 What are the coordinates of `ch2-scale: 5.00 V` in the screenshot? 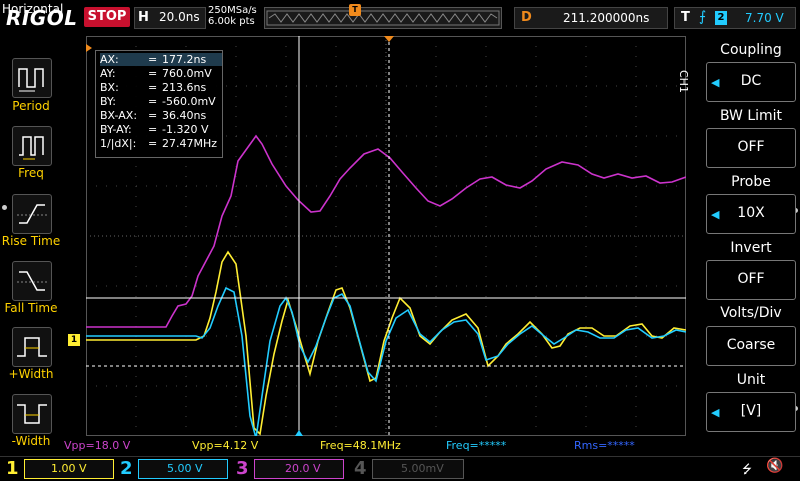 It's located at (185, 468).